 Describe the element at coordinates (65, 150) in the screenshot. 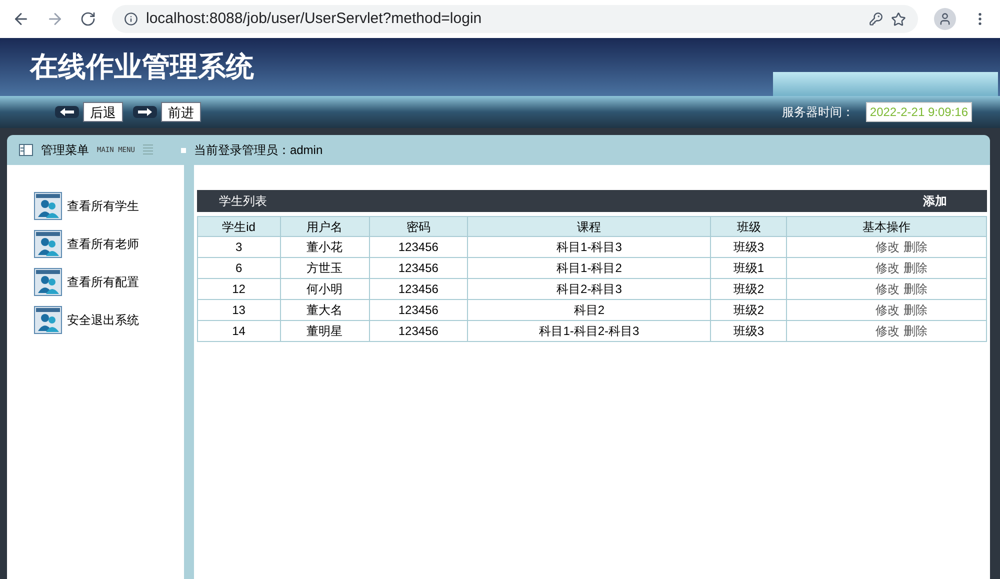

I see `menu-title: 管理菜单` at that location.